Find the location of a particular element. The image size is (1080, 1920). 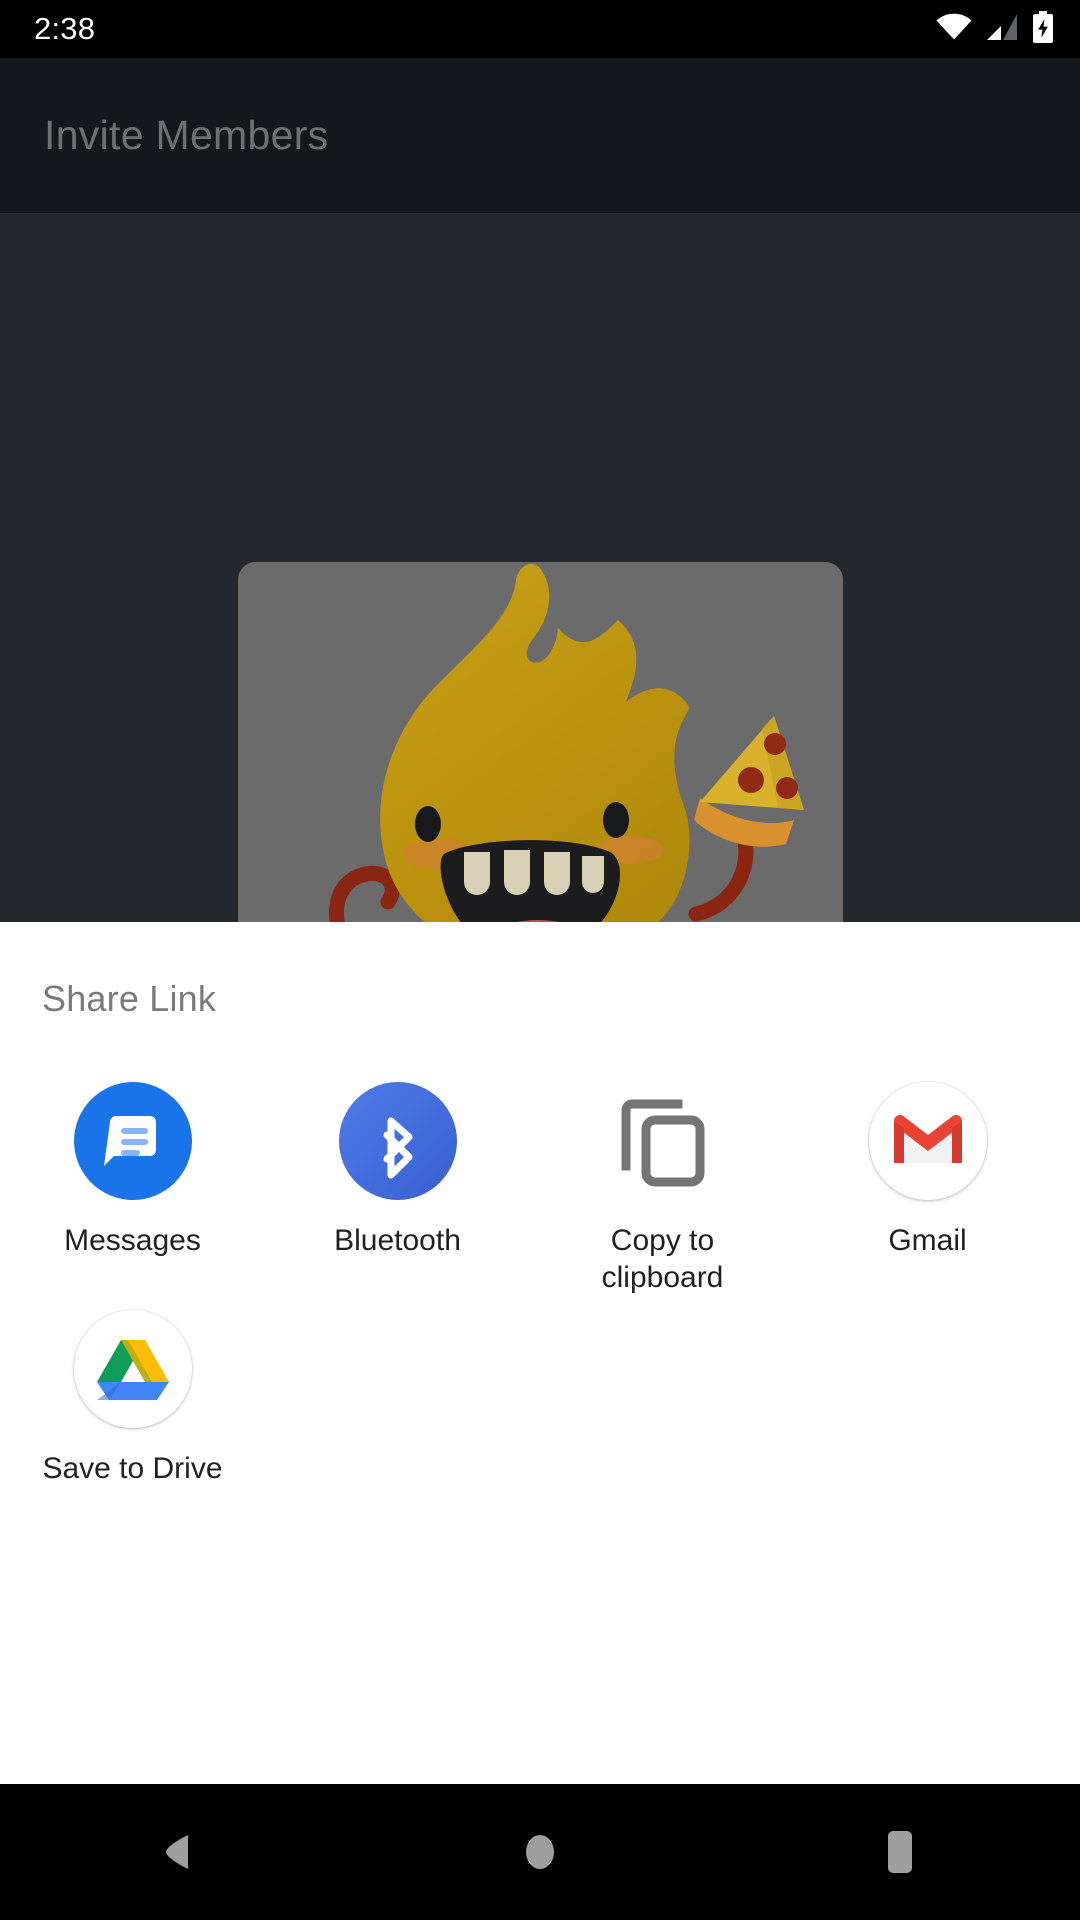

share-target-messages: Messages is located at coordinates (132, 1182).